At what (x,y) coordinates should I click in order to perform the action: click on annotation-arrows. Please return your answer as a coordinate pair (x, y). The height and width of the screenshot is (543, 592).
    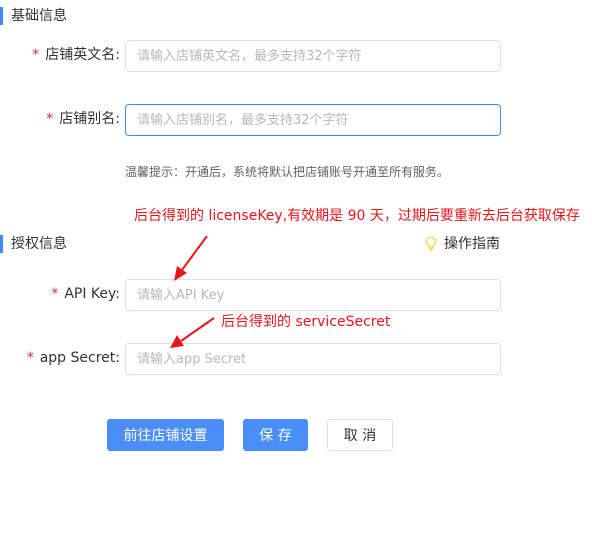
    Looking at the image, I should click on (192, 291).